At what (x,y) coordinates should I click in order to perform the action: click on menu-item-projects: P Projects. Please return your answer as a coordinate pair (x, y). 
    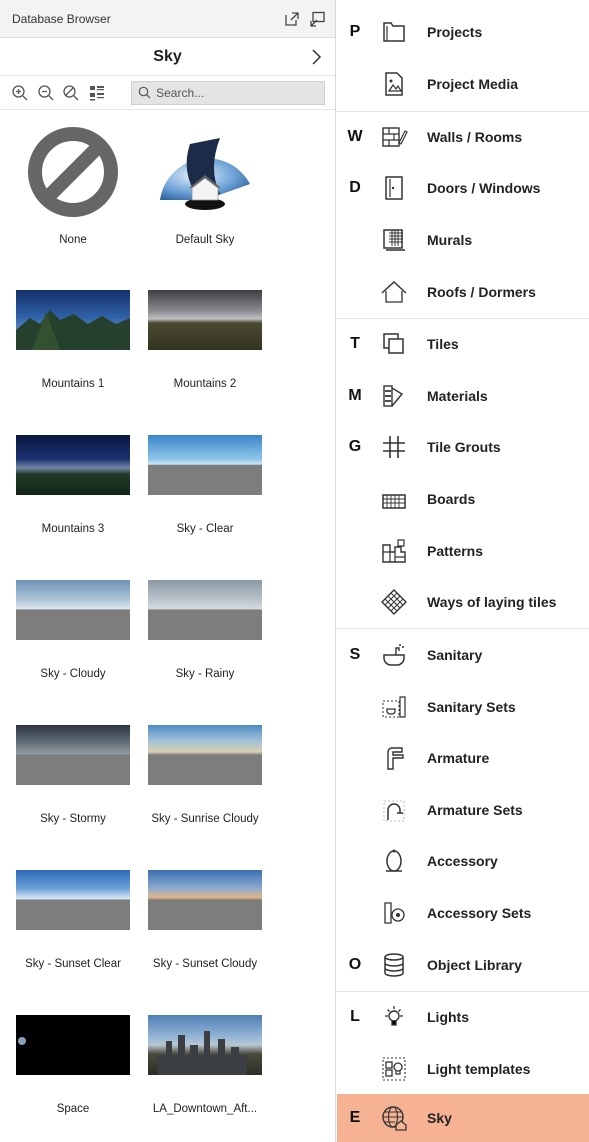
    Looking at the image, I should click on (463, 32).